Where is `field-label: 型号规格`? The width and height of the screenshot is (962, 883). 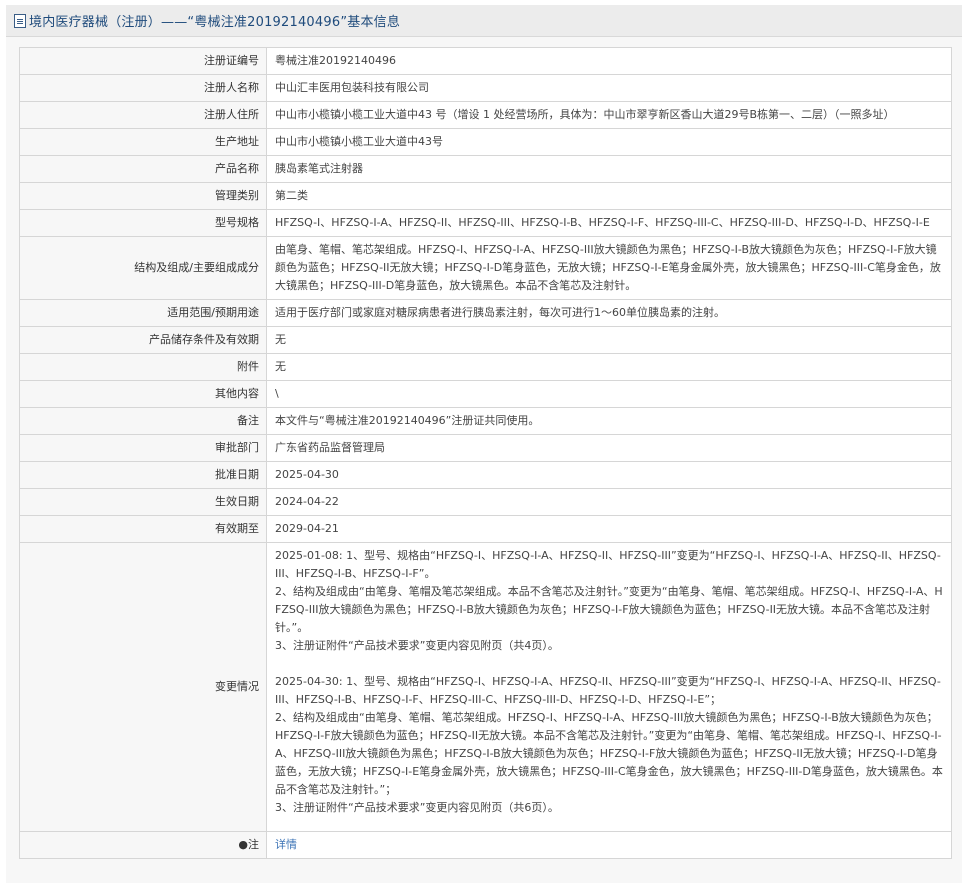
field-label: 型号规格 is located at coordinates (143, 223).